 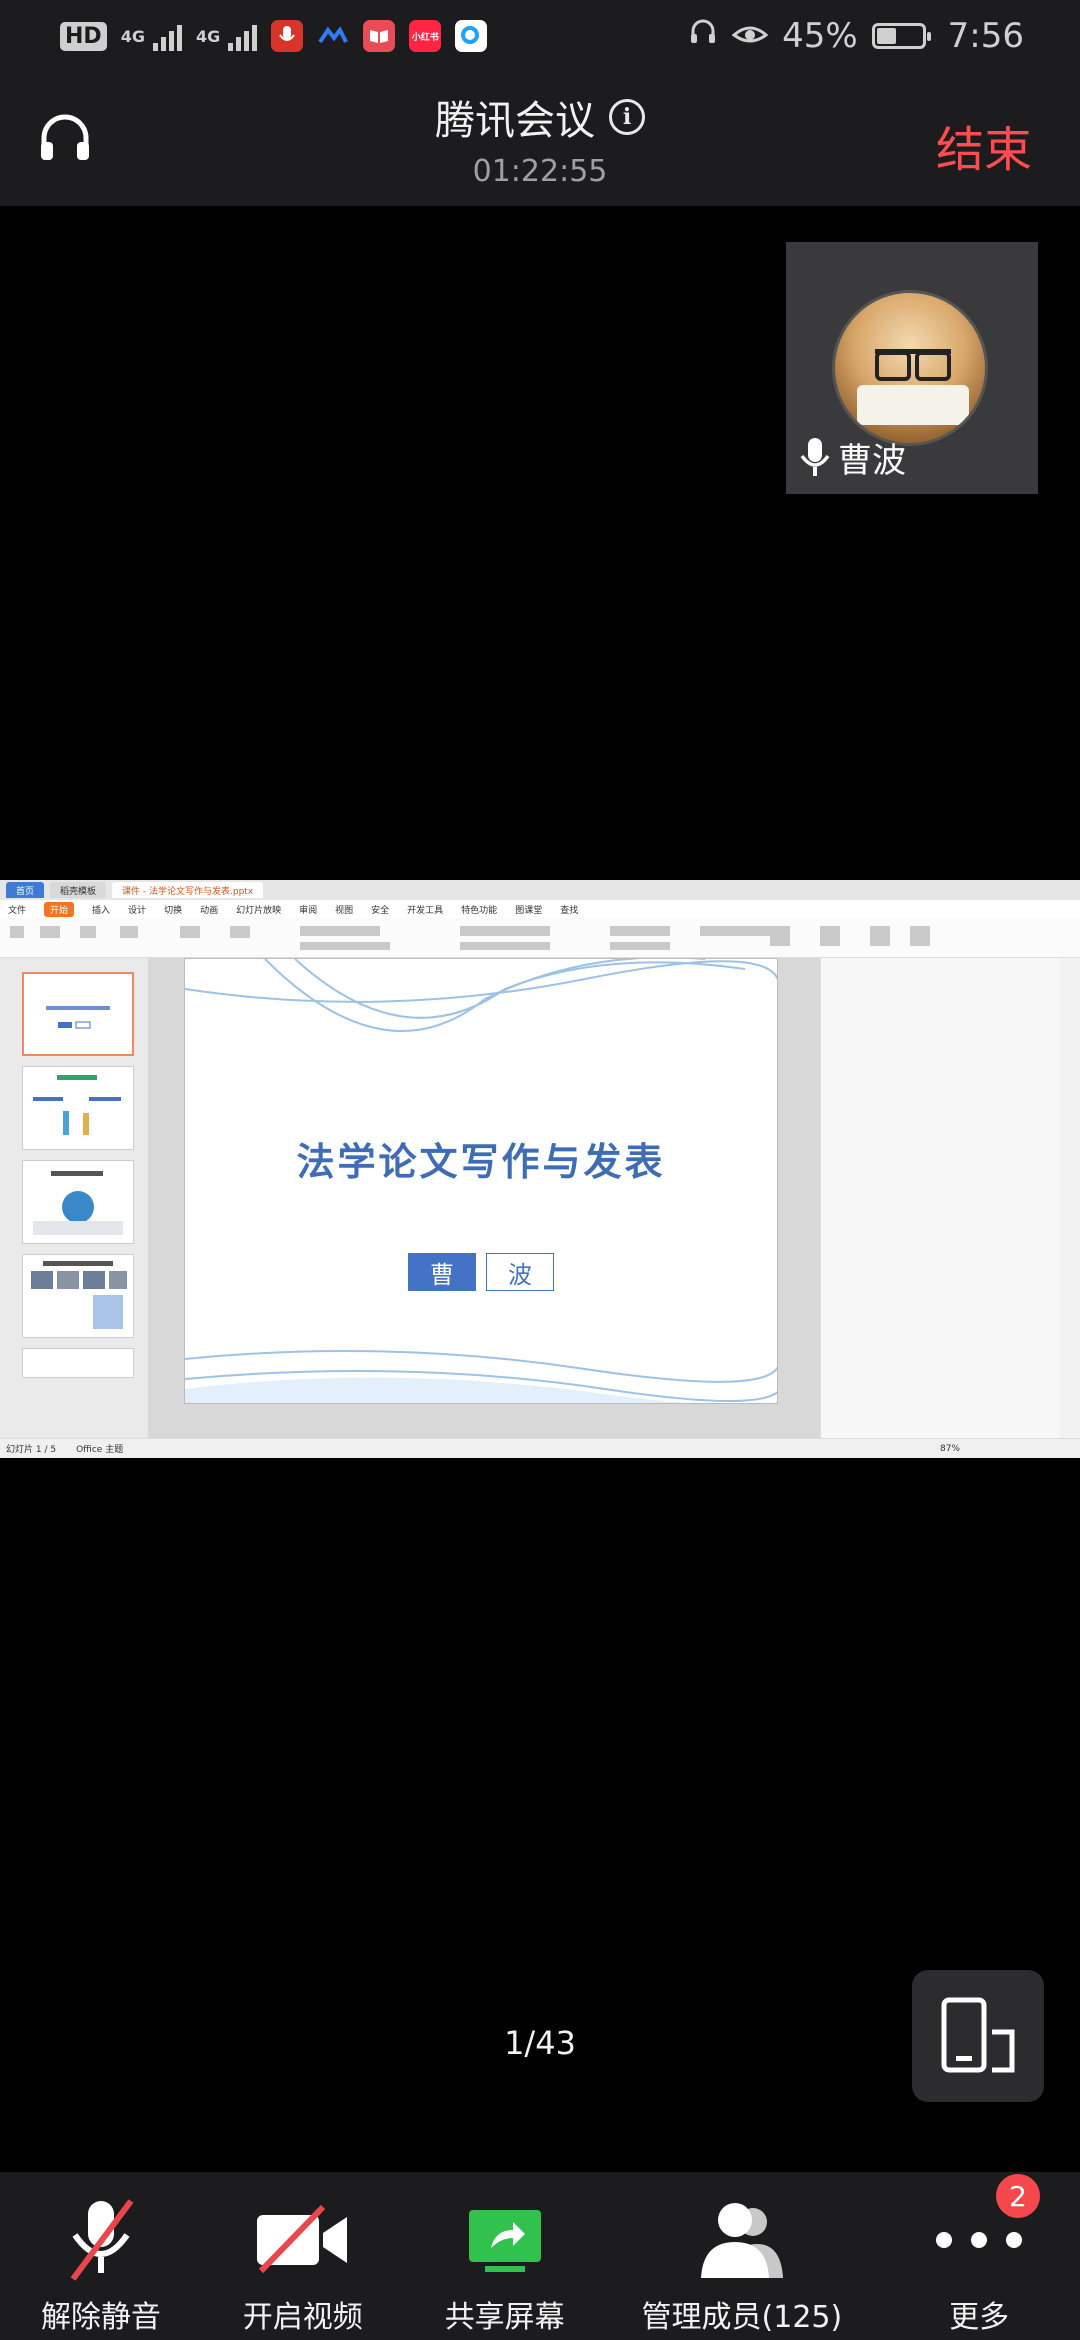 I want to click on ppt-menu-item: 安全, so click(x=380, y=910).